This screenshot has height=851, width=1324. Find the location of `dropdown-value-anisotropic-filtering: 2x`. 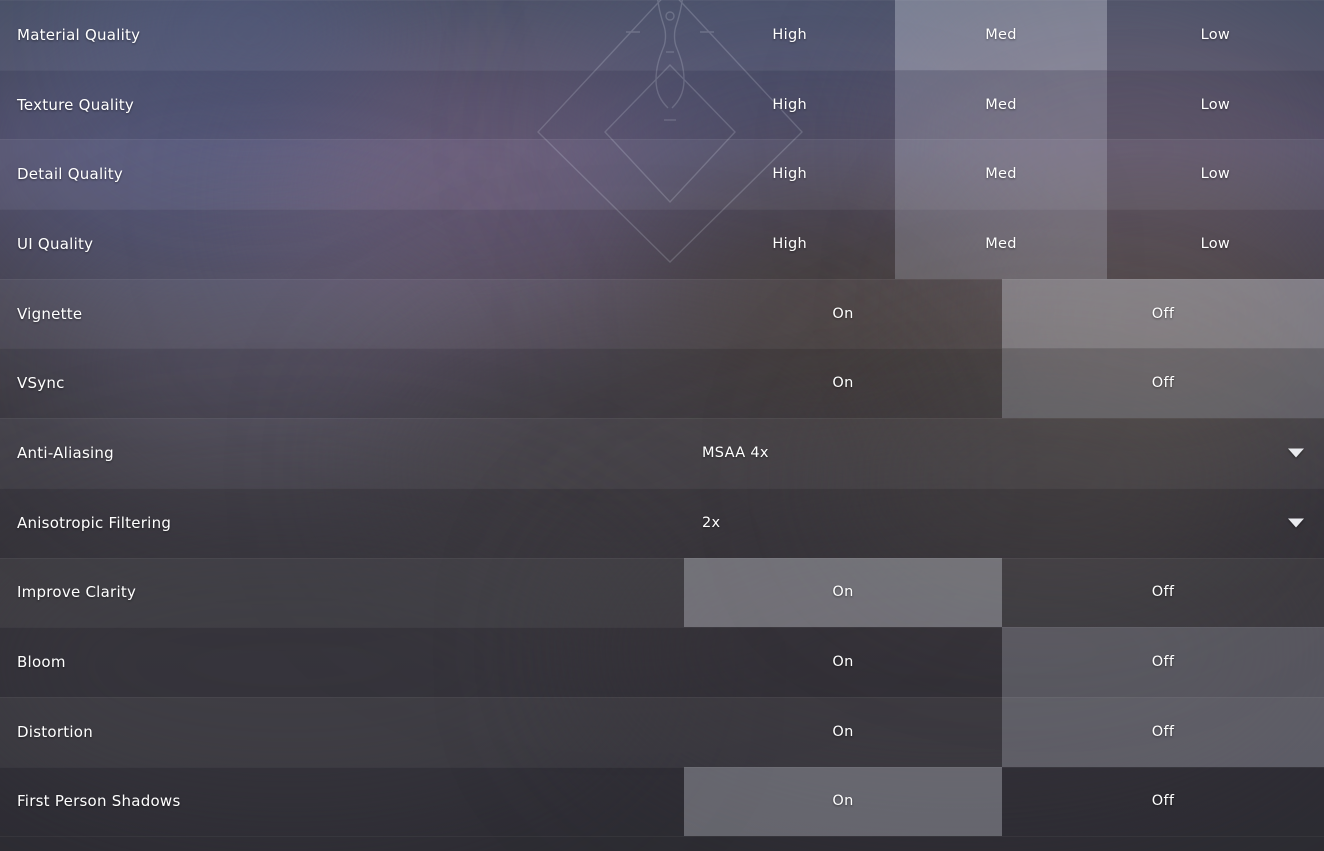

dropdown-value-anisotropic-filtering: 2x is located at coordinates (711, 523).